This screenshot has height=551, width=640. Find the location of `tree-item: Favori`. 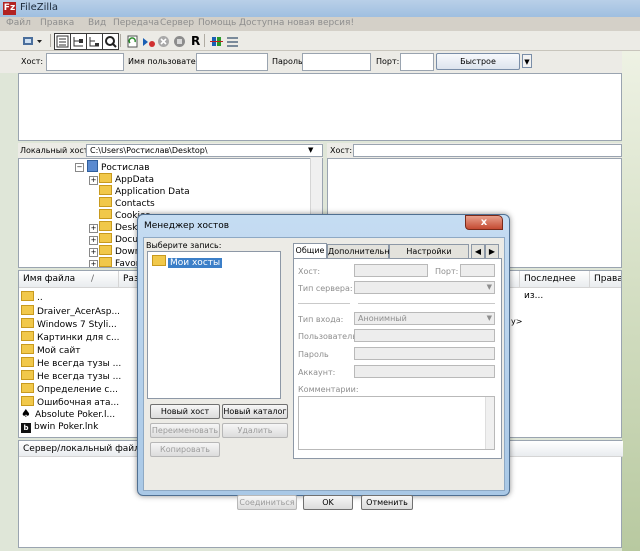

tree-item: Favori is located at coordinates (120, 262).